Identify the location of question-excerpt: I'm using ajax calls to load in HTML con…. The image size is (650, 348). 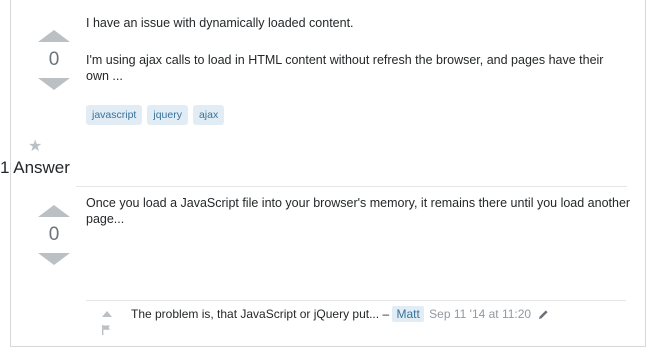
(345, 68).